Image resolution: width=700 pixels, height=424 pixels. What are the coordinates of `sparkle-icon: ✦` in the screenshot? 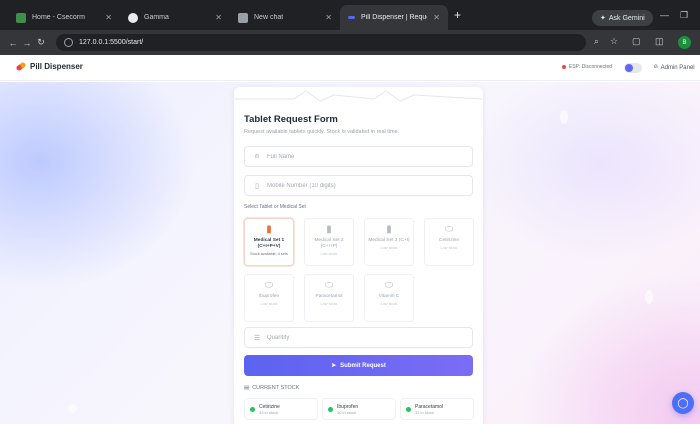 It's located at (603, 18).